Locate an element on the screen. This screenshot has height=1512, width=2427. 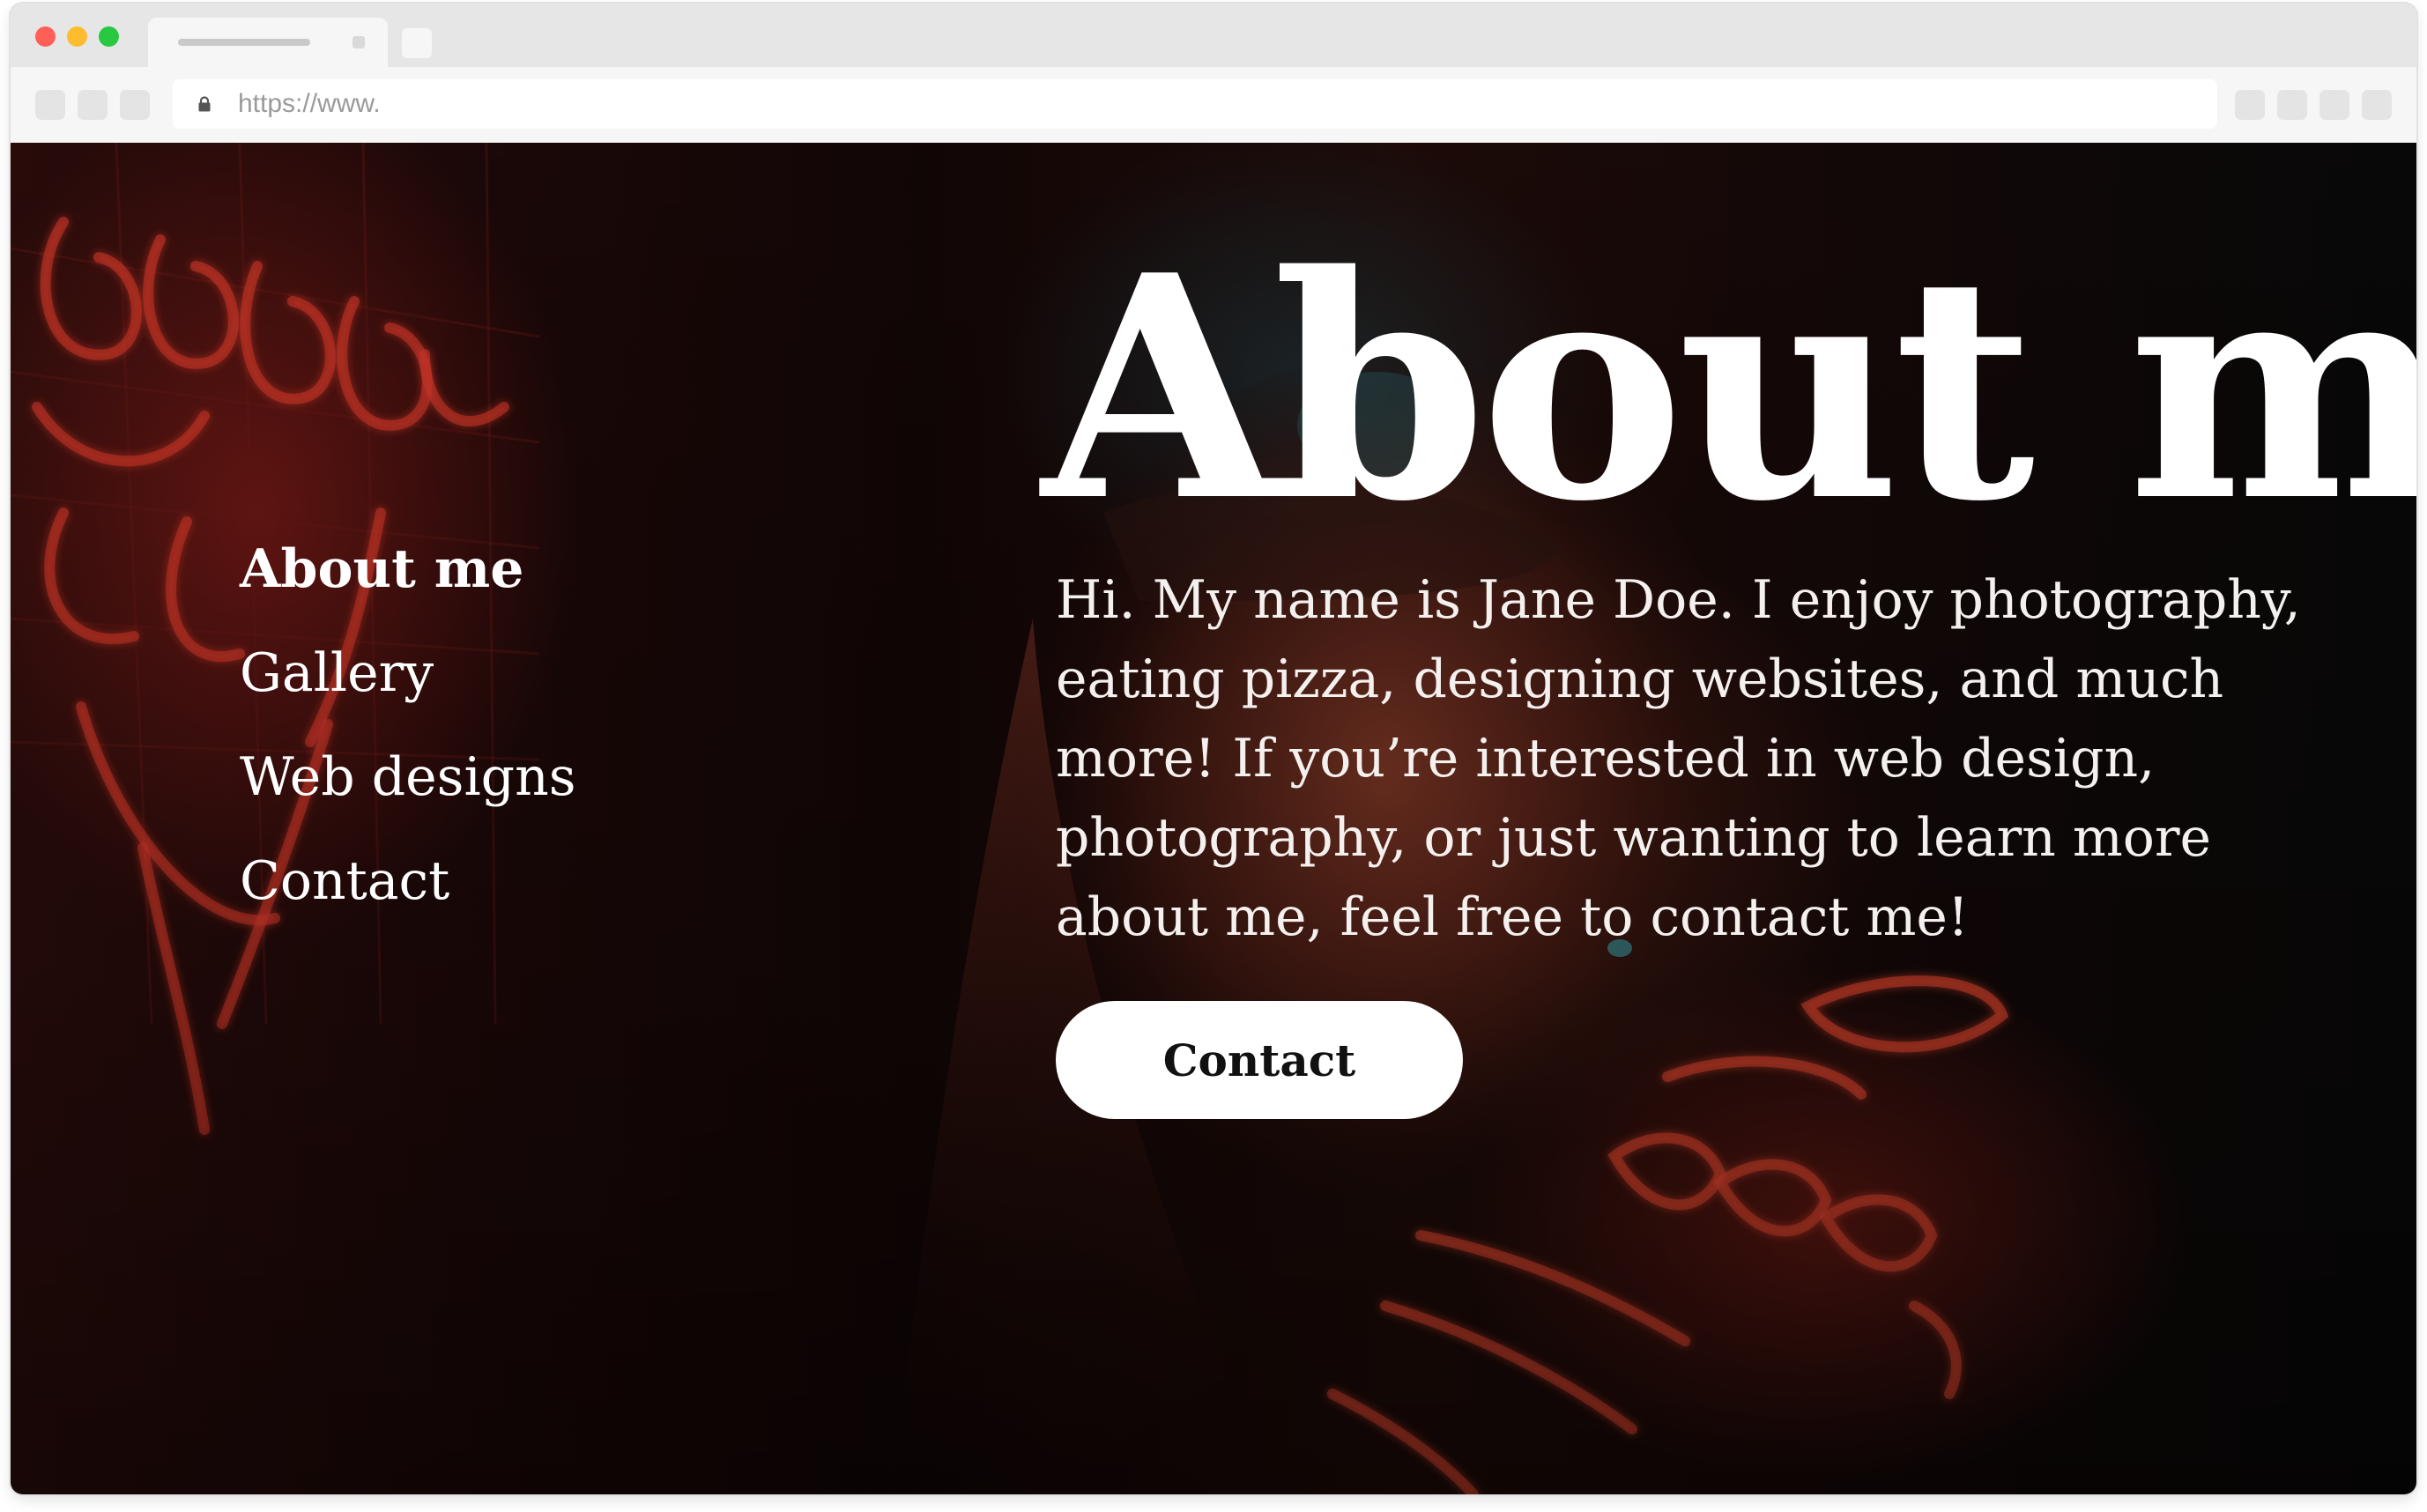
address-bar: https://www. is located at coordinates (1195, 104).